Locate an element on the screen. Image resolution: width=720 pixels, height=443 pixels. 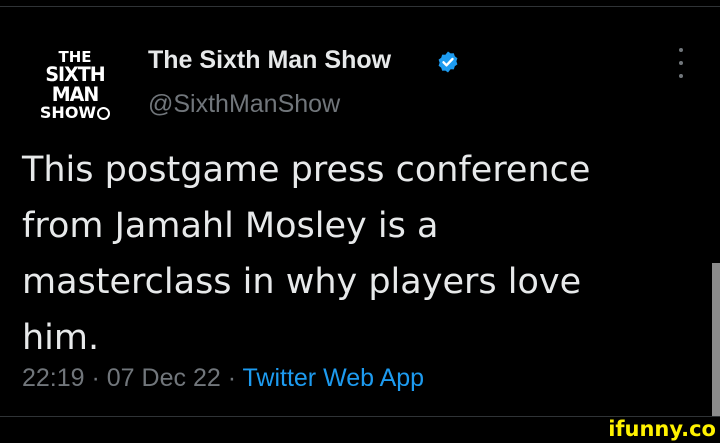
avatar-line-2: SIXTH MAN is located at coordinates (75, 84).